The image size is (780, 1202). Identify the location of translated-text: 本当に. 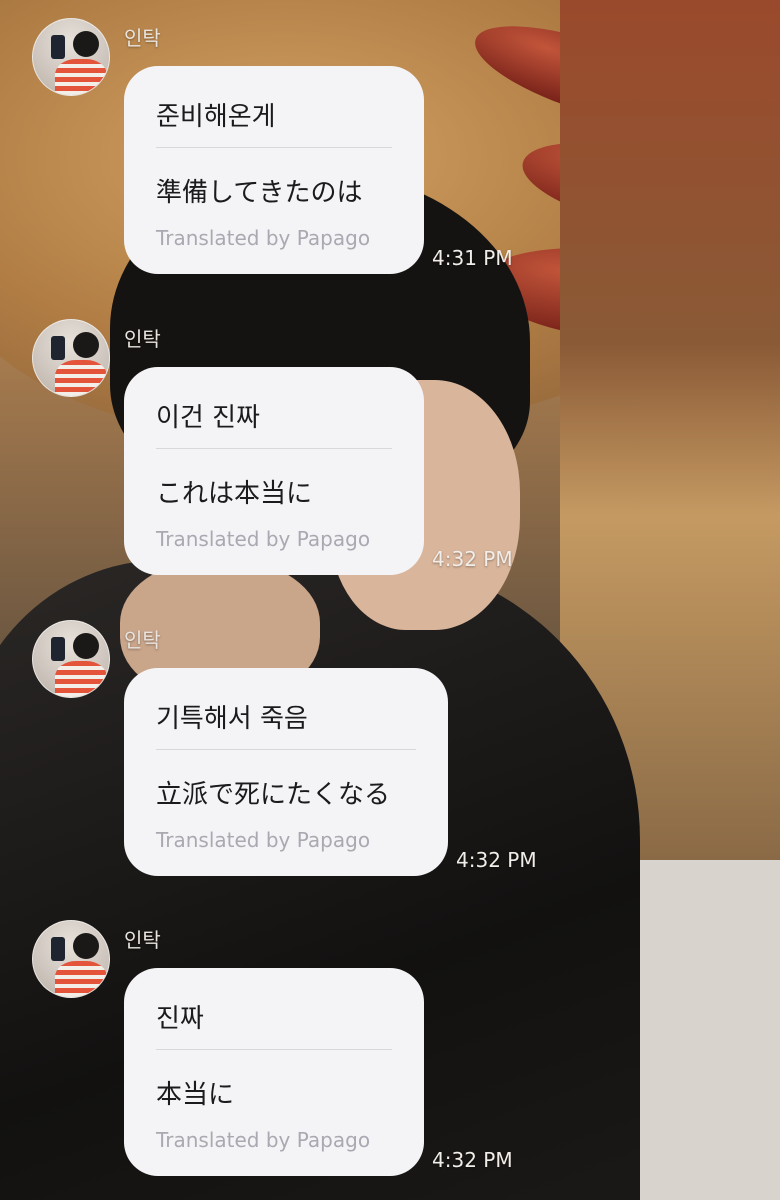
(195, 1095).